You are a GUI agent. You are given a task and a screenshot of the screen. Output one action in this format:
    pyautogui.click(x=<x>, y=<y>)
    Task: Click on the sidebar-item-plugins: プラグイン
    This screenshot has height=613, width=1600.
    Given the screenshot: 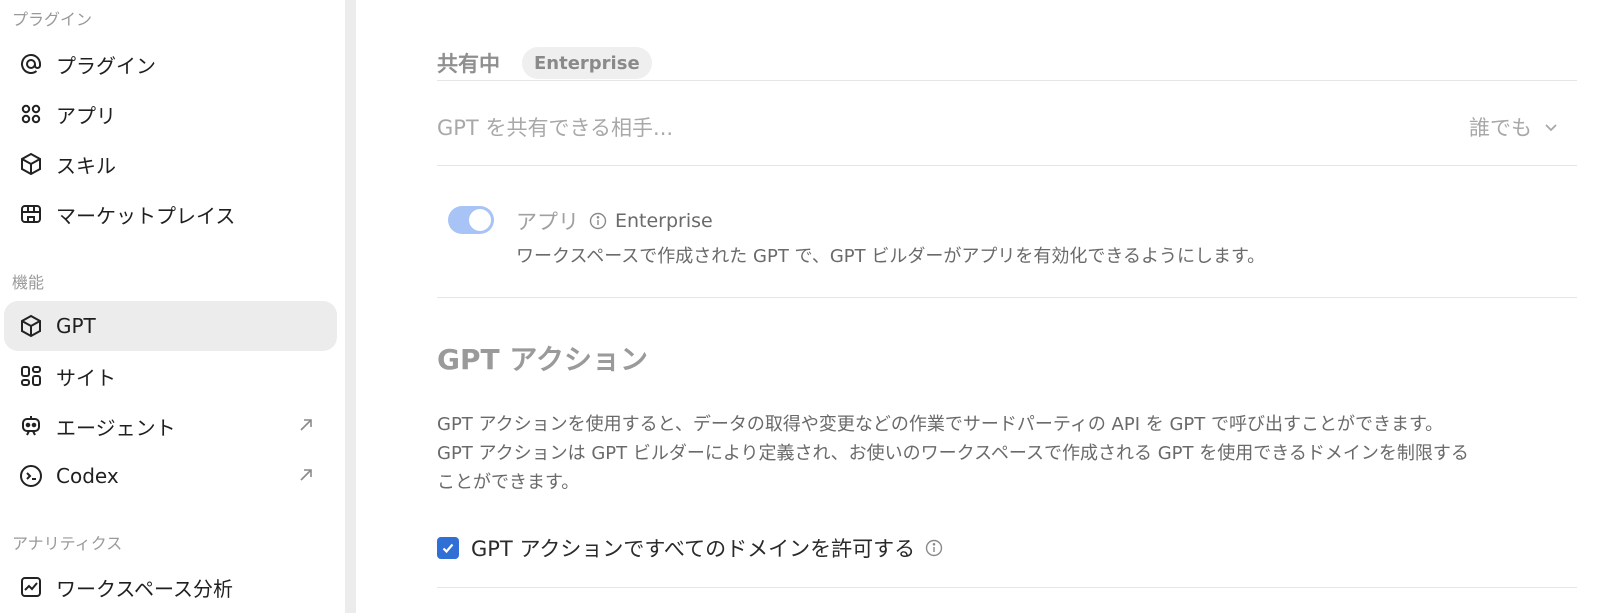 What is the action you would take?
    pyautogui.click(x=170, y=64)
    